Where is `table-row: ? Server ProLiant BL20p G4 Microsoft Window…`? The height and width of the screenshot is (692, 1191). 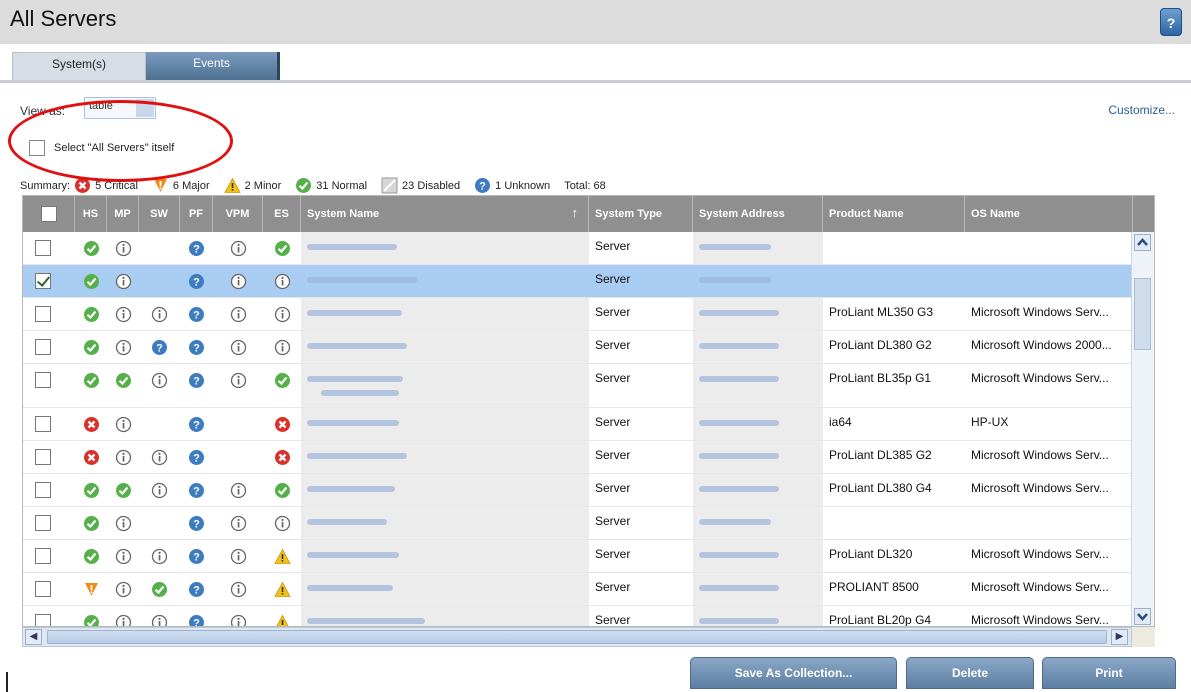 table-row: ? Server ProLiant BL20p G4 Microsoft Window… is located at coordinates (578, 616).